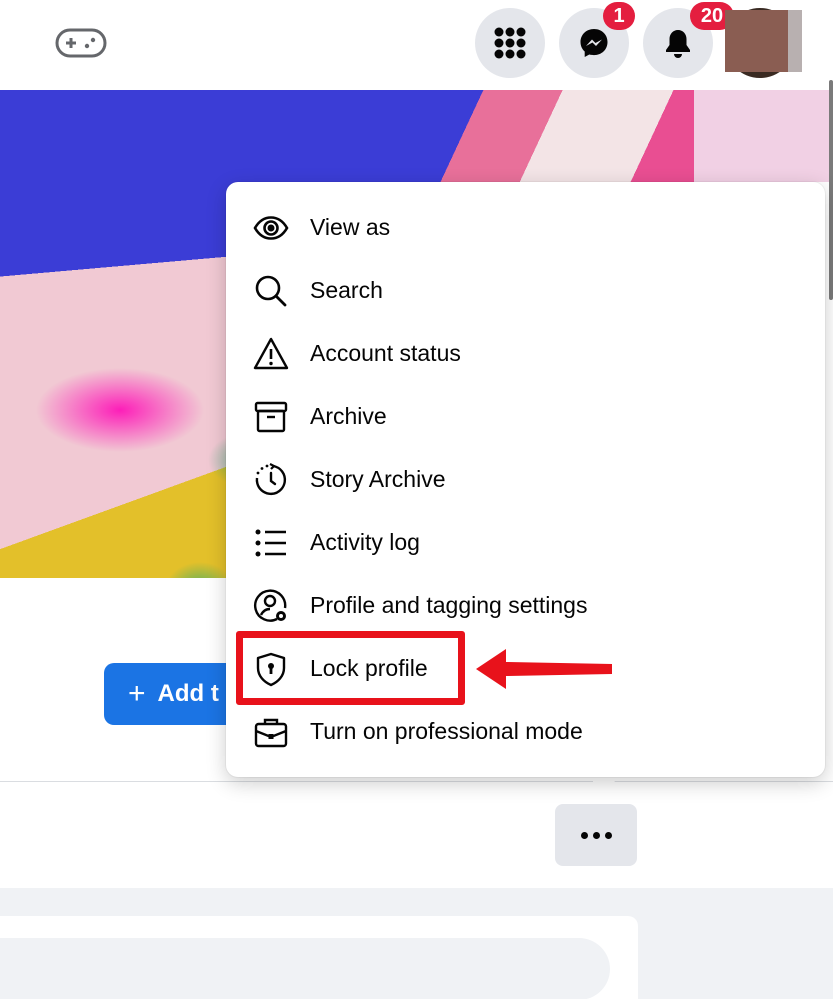 This screenshot has height=999, width=833. Describe the element at coordinates (369, 668) in the screenshot. I see `menu-item-label: Lock profile` at that location.